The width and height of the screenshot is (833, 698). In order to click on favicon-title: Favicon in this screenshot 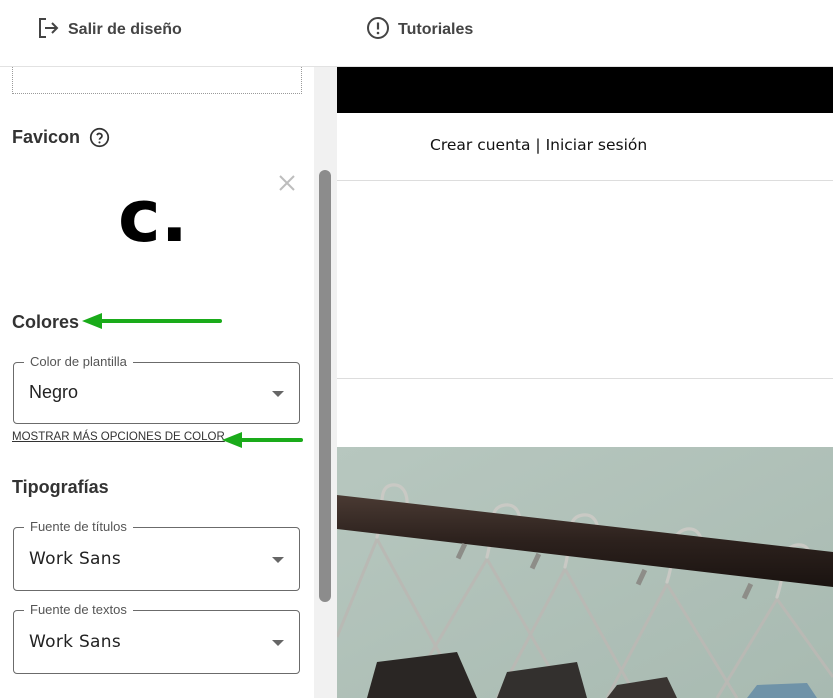, I will do `click(46, 137)`.